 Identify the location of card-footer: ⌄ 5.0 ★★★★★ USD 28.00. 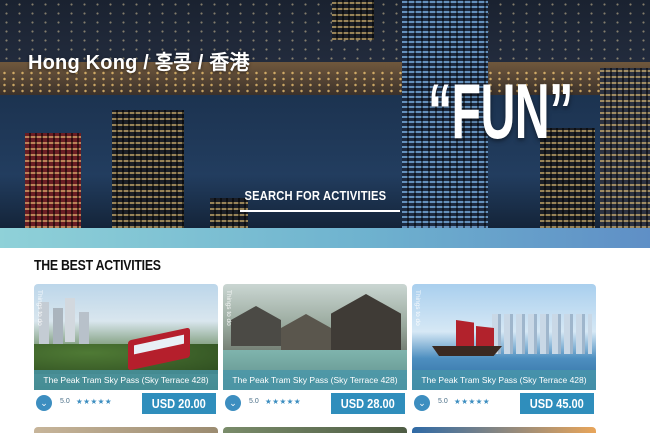
(315, 404).